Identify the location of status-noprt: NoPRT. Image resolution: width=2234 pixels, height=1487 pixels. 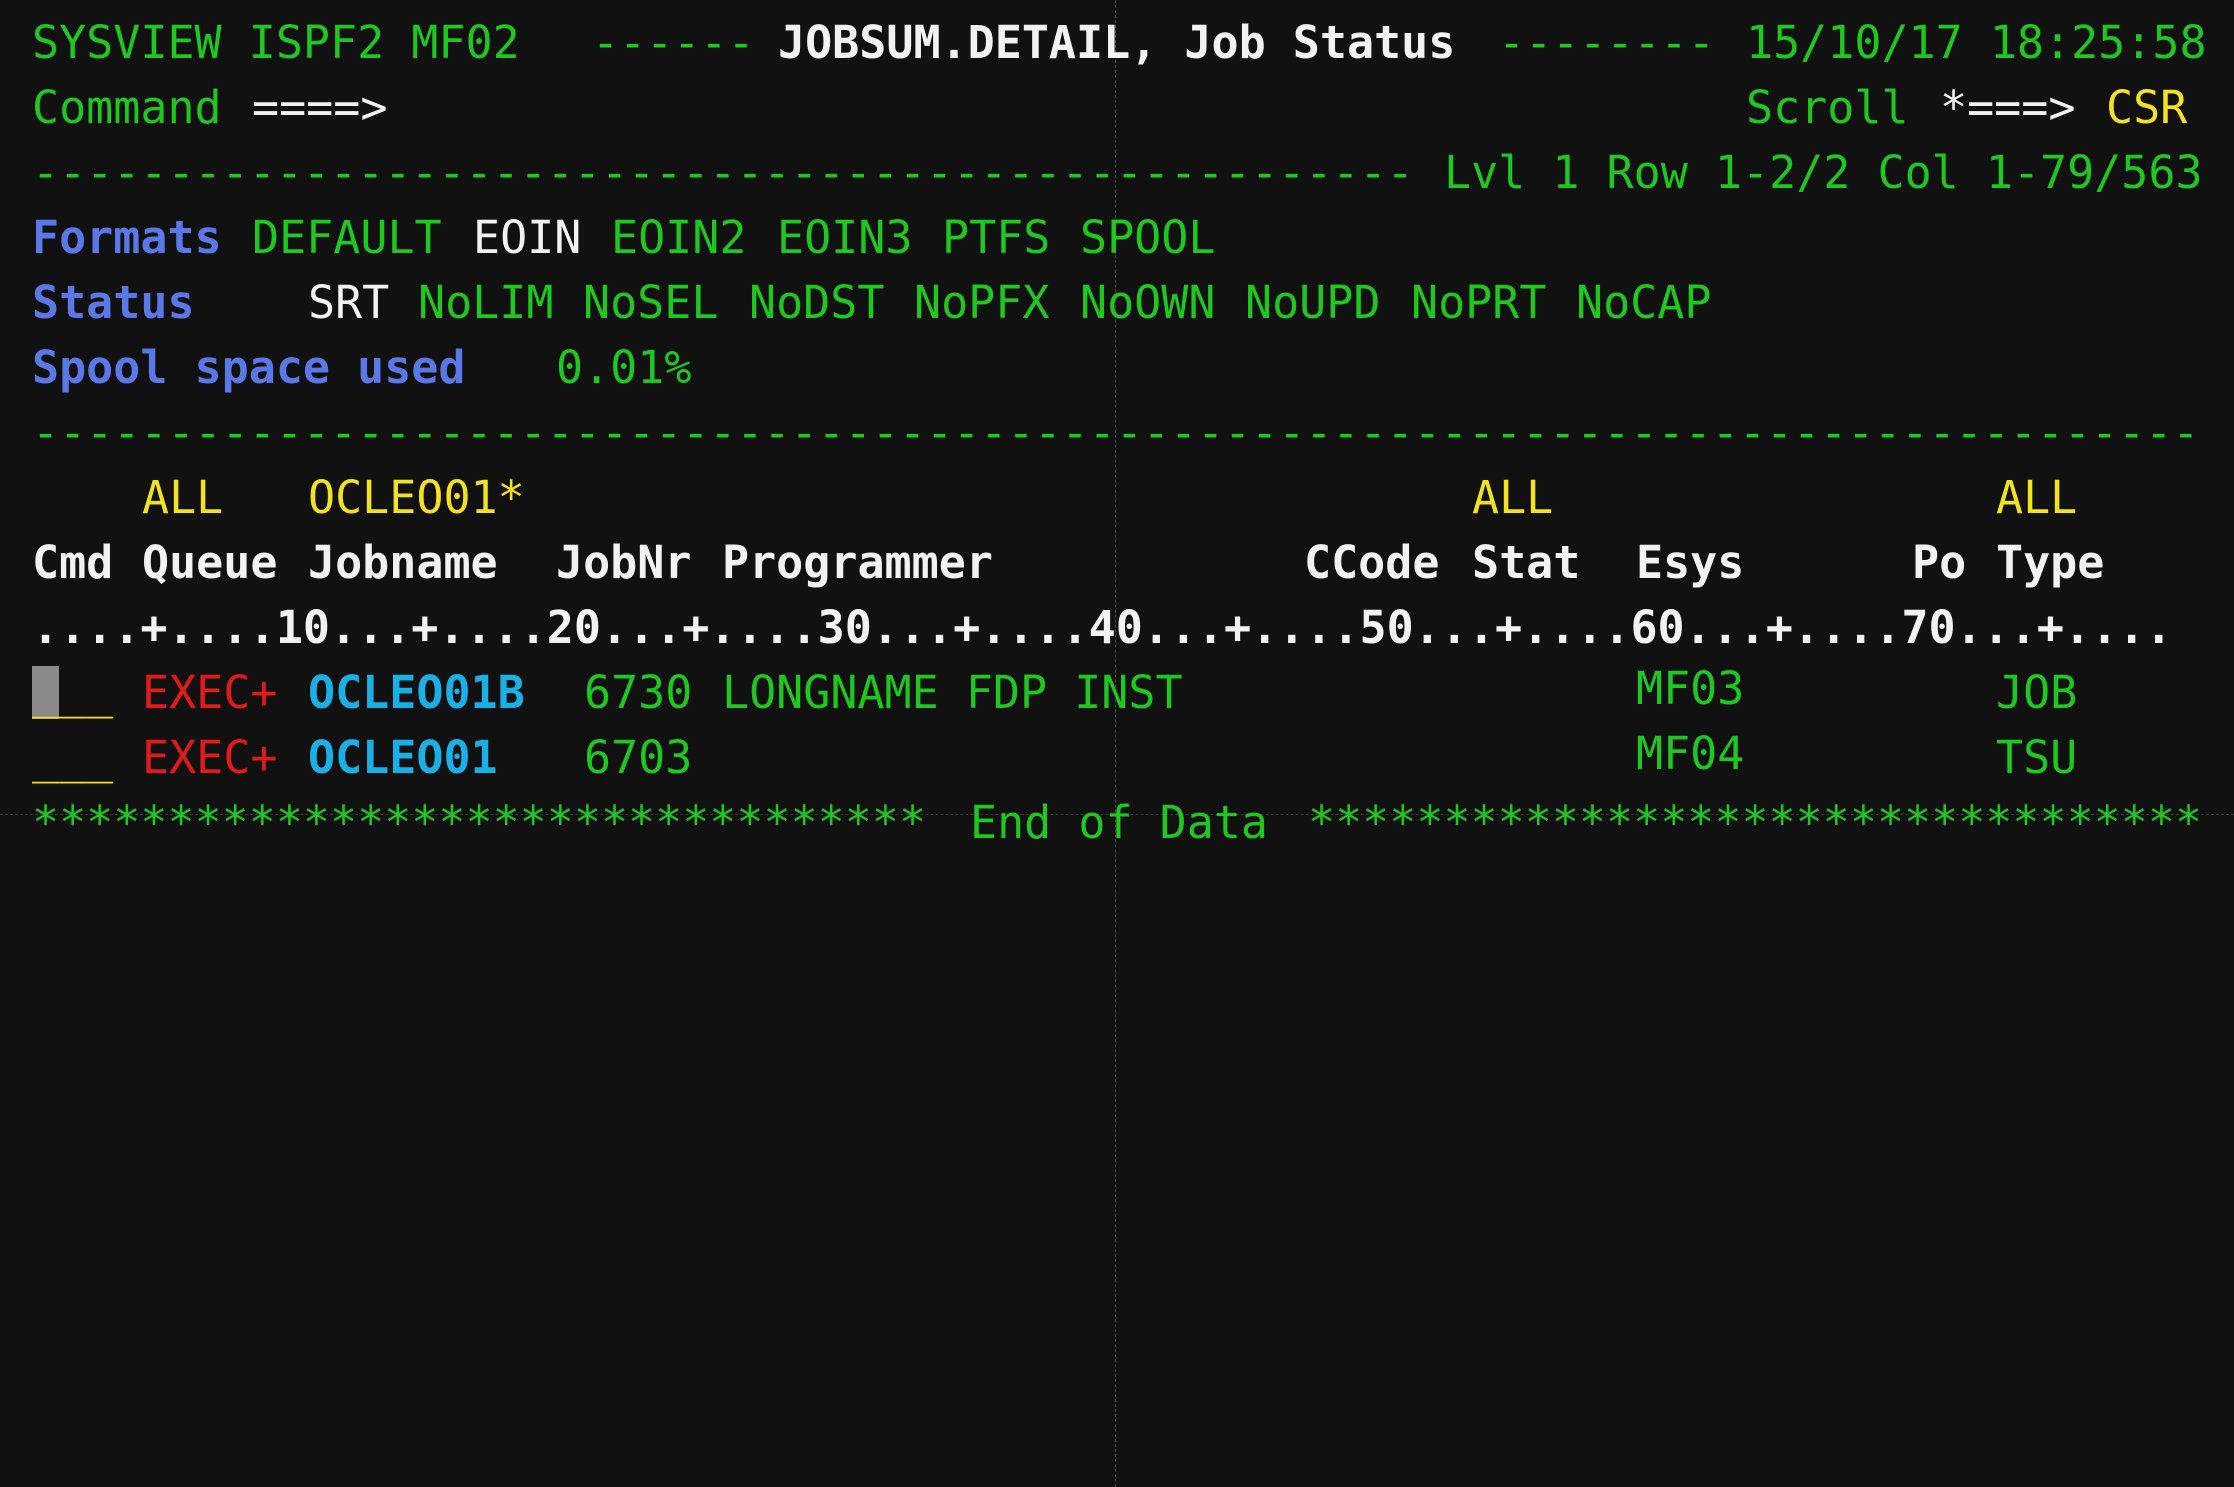
(1478, 302).